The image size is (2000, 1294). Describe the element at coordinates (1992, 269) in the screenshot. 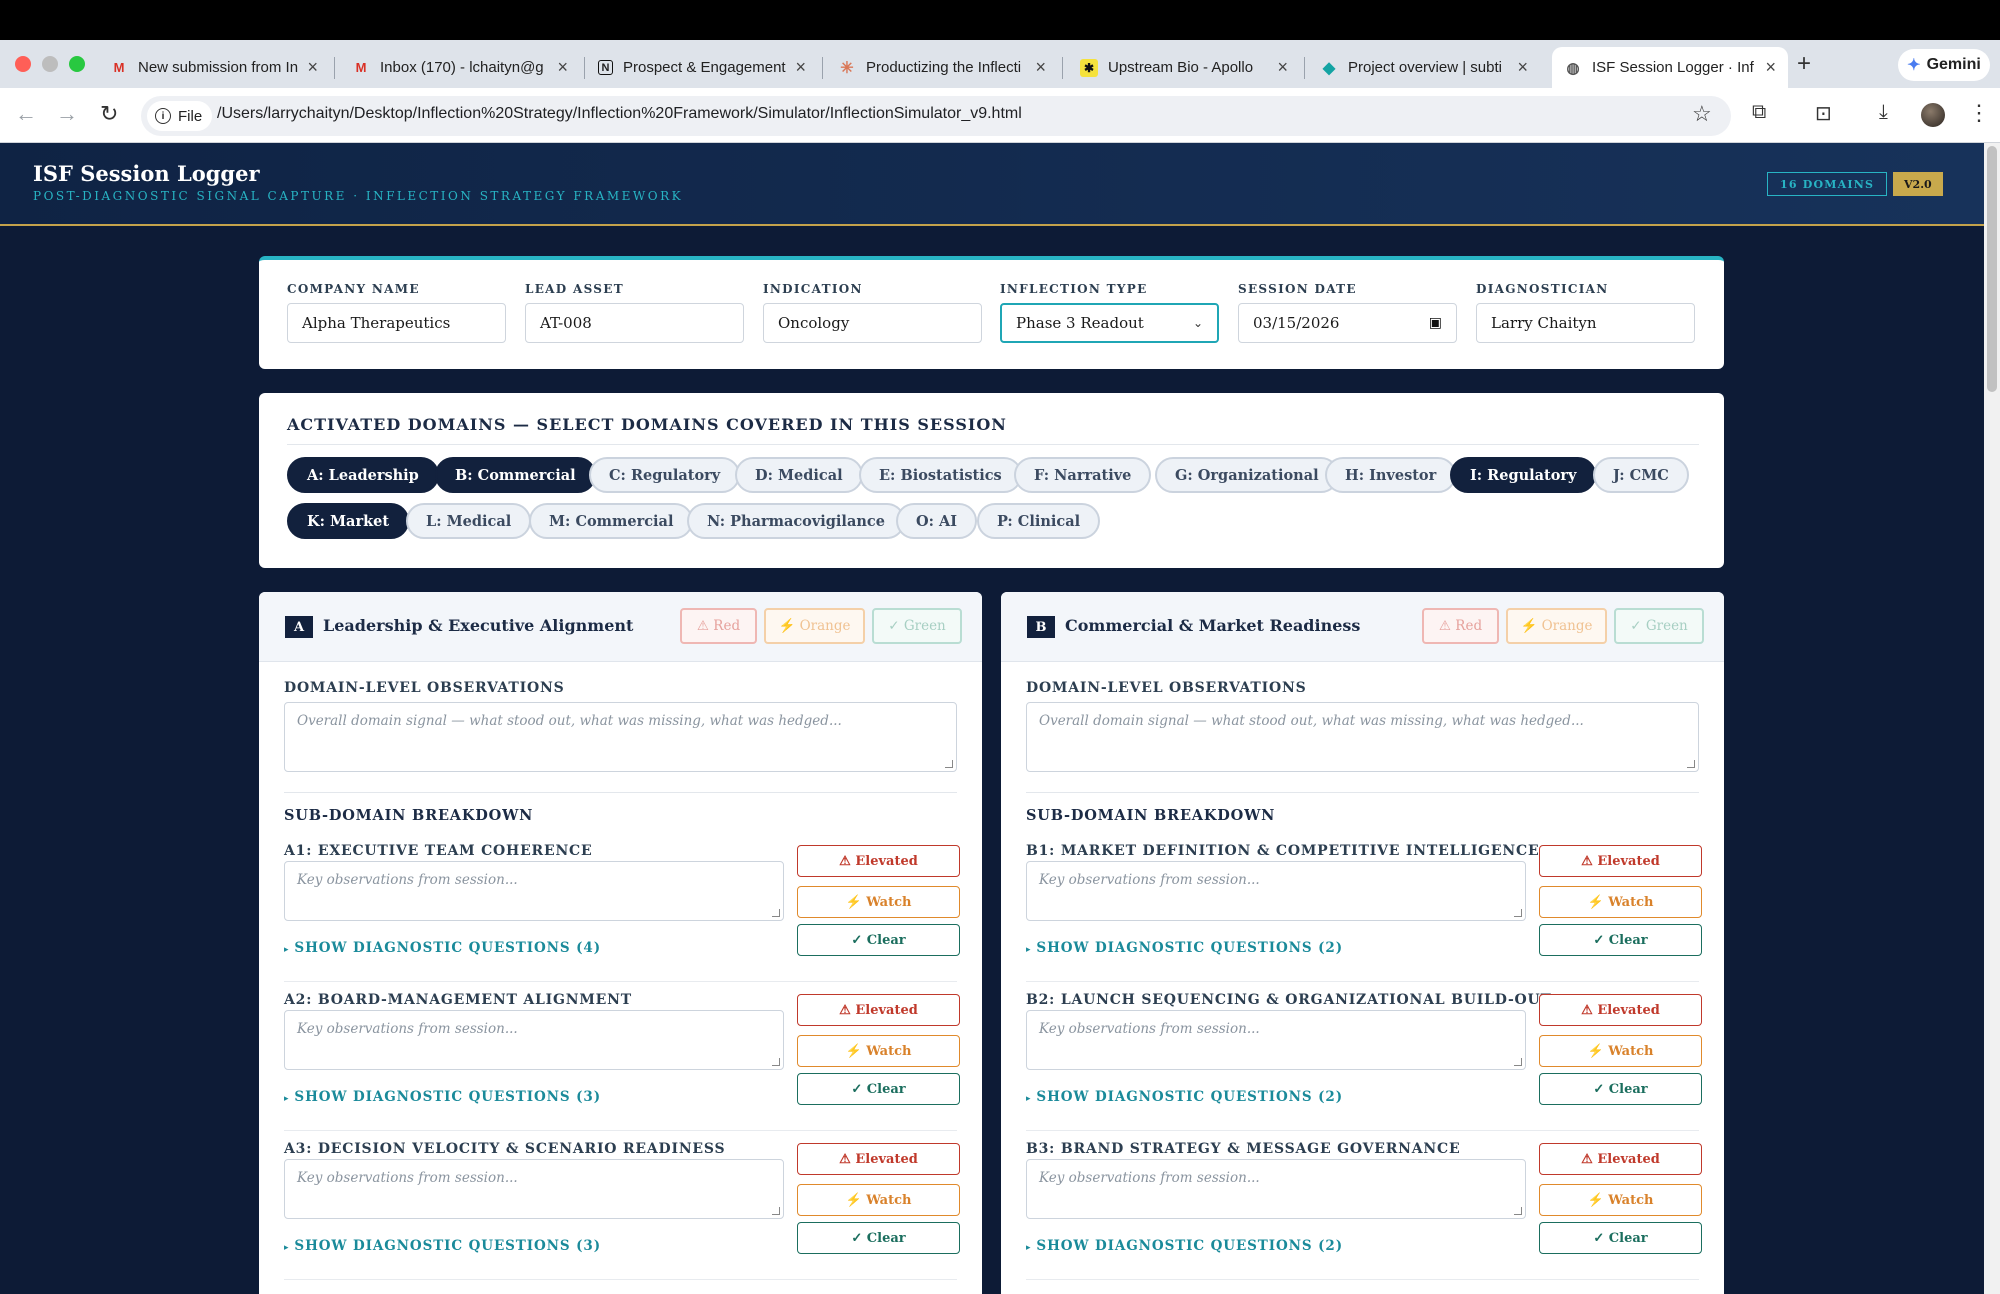

I see `scrollbar-thumb` at that location.